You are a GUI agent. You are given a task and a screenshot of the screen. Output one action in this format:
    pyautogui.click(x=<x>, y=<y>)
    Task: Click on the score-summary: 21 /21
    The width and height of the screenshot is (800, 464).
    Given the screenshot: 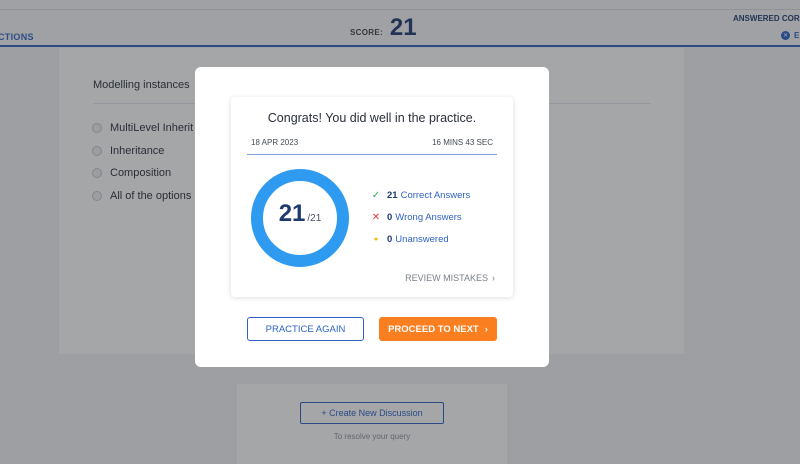 What is the action you would take?
    pyautogui.click(x=300, y=218)
    